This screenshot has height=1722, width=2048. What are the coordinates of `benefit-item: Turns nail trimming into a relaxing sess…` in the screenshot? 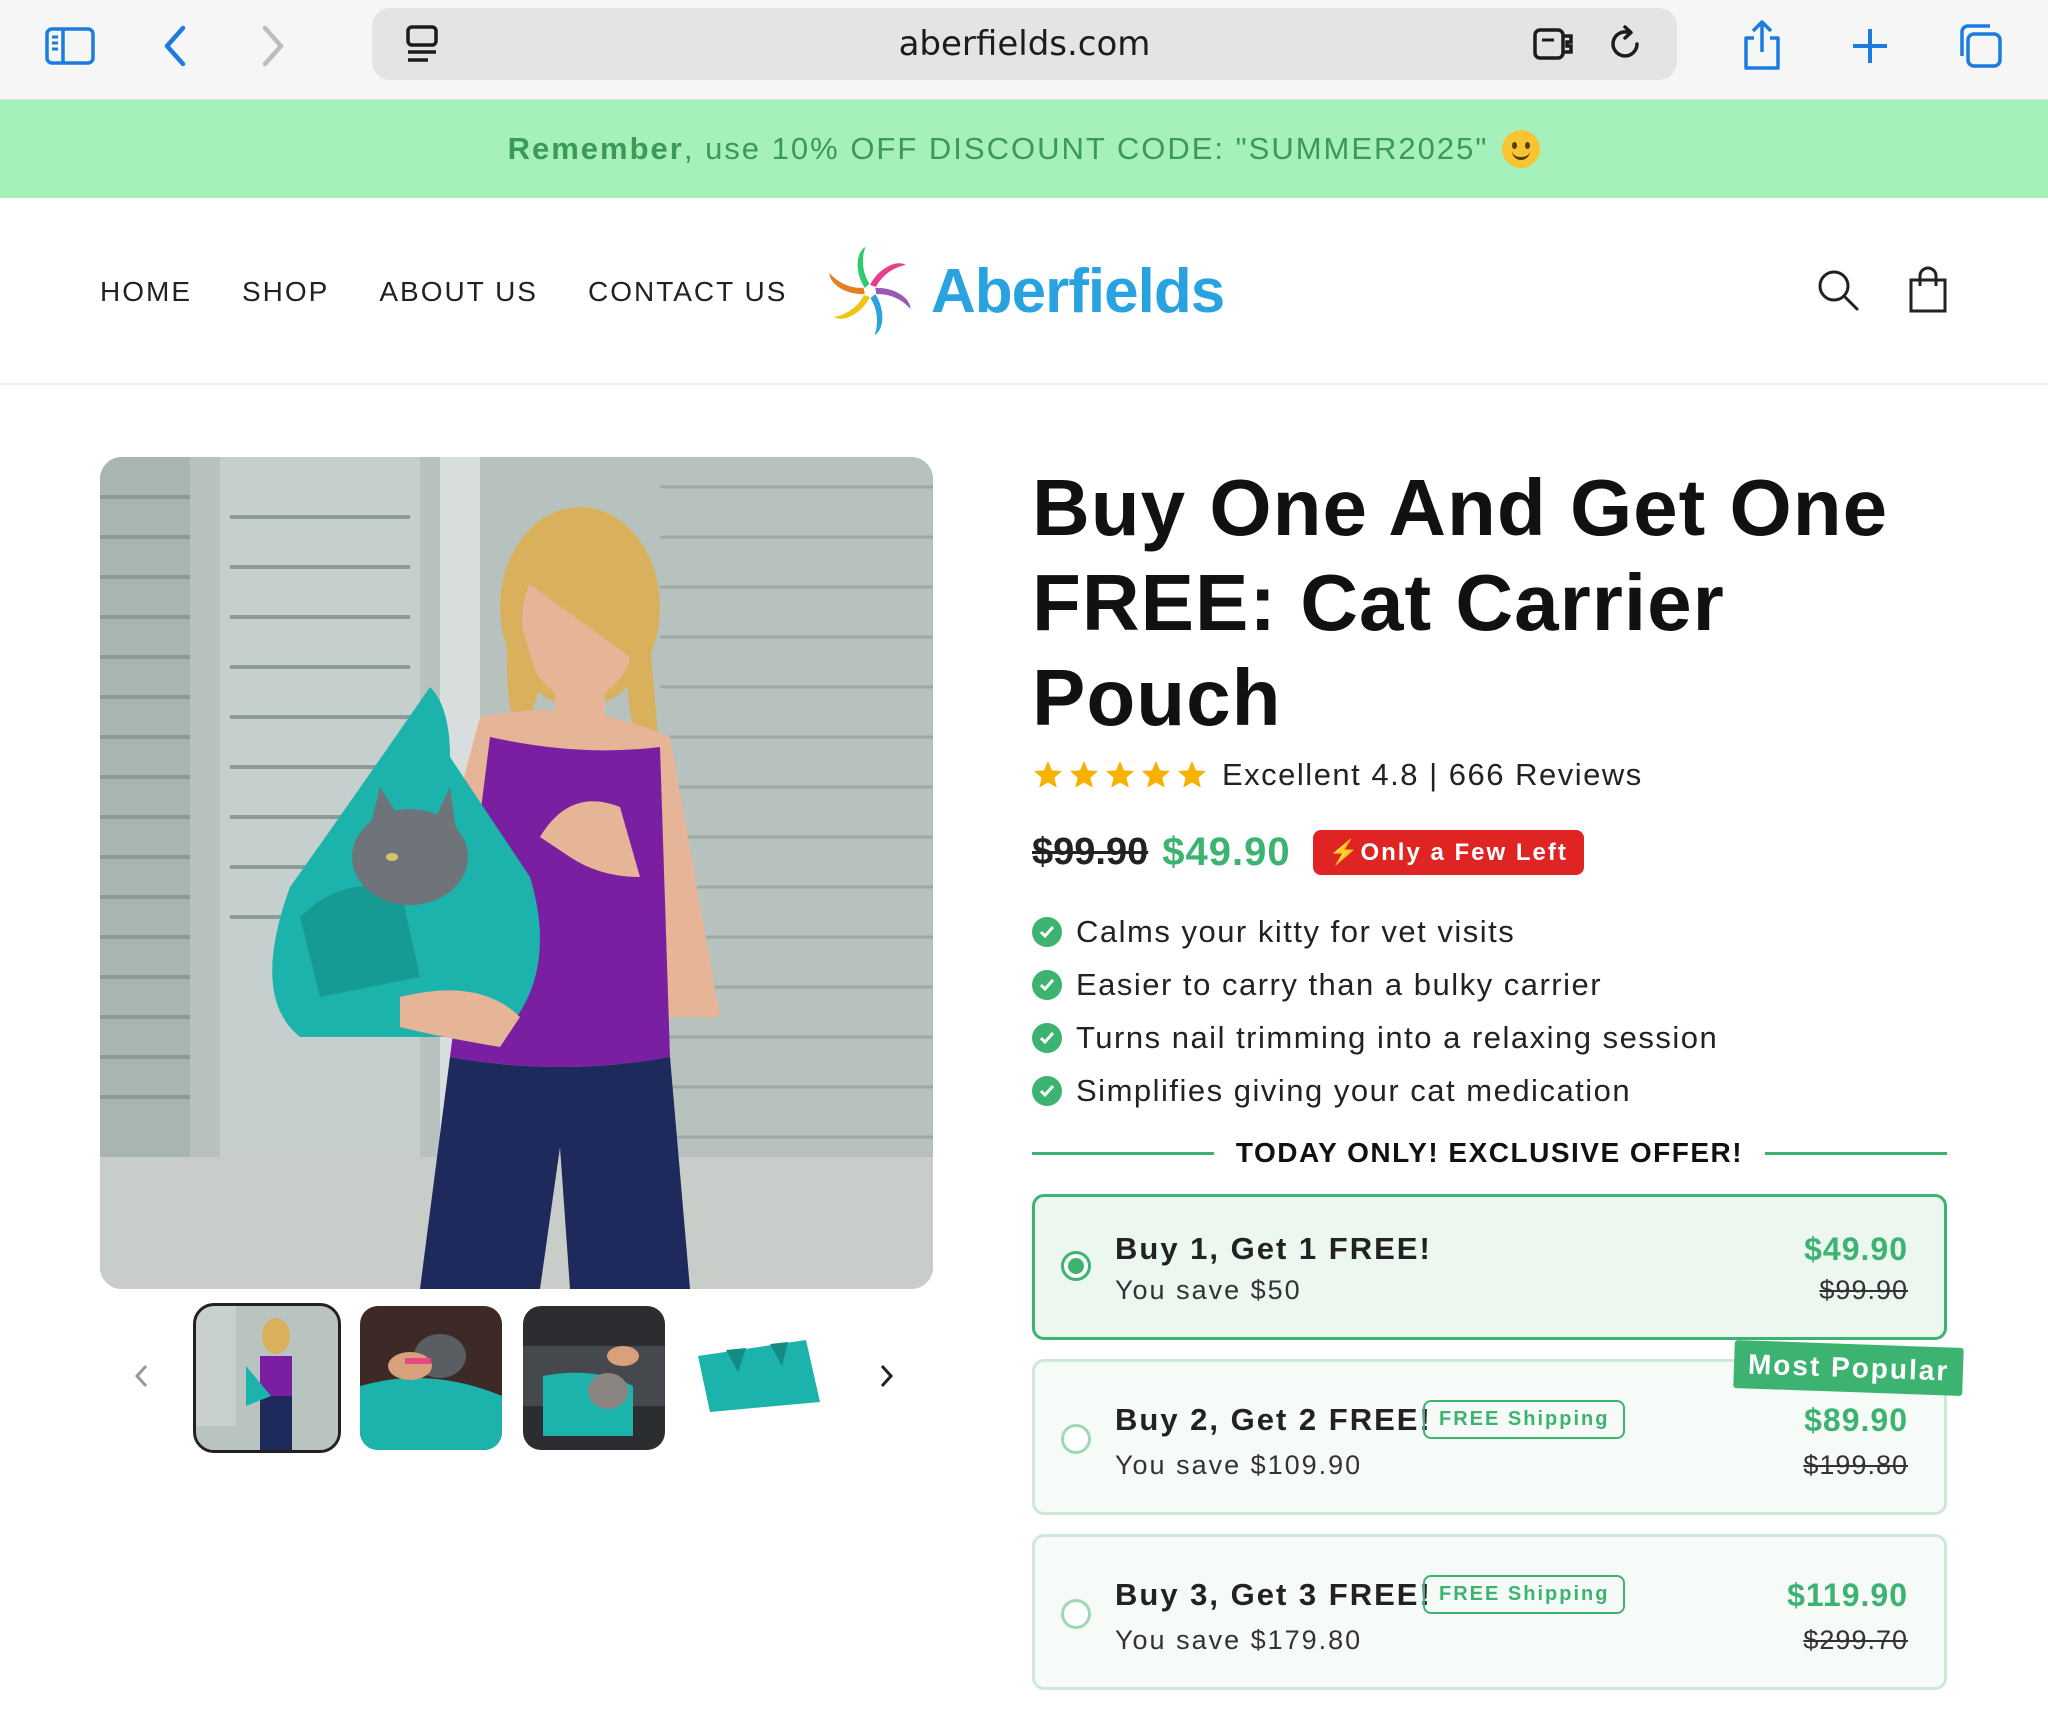 It's located at (1375, 1037).